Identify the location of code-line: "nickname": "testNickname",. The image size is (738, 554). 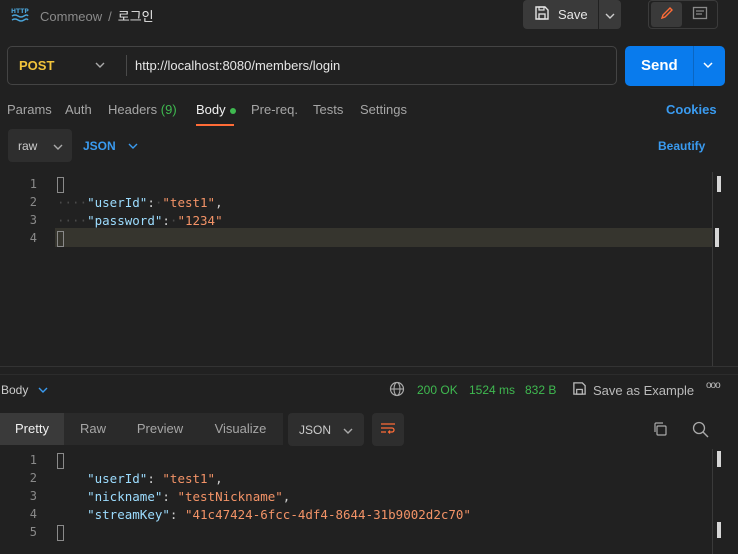
(173, 496).